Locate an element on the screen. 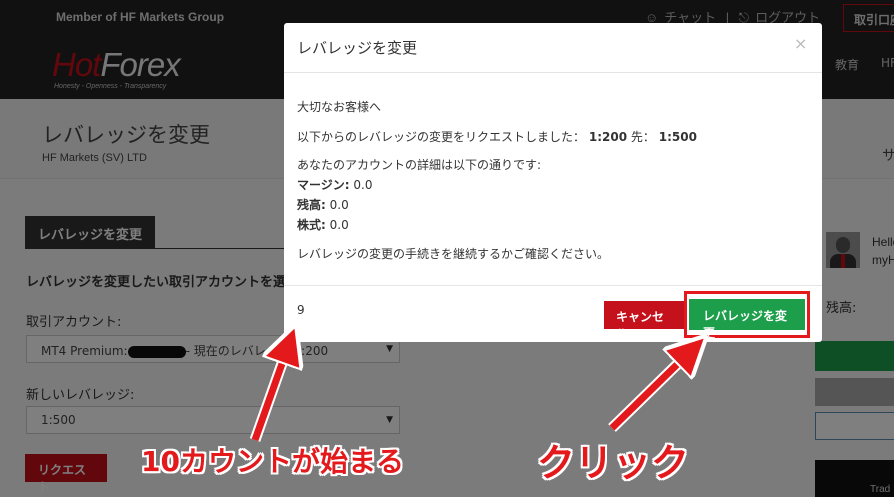 The height and width of the screenshot is (497, 894). countdown-arrow is located at coordinates (270, 393).